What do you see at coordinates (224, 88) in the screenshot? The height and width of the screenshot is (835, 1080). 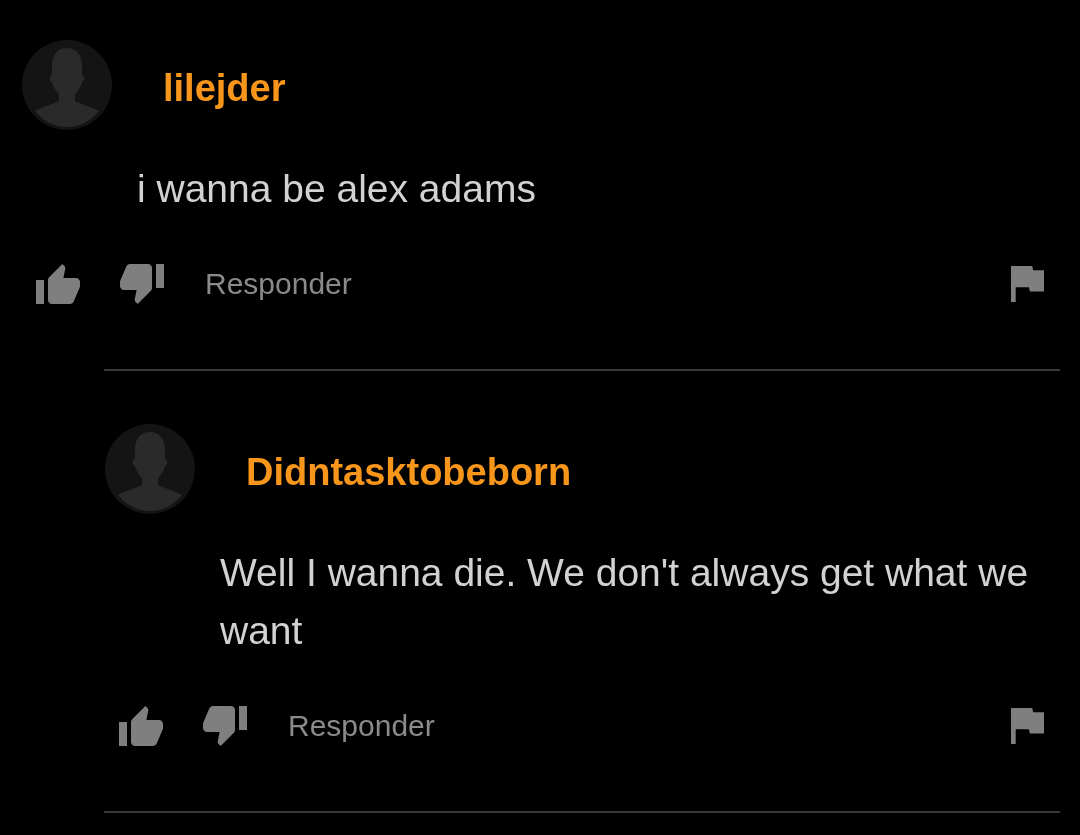 I see `username: lilejder` at bounding box center [224, 88].